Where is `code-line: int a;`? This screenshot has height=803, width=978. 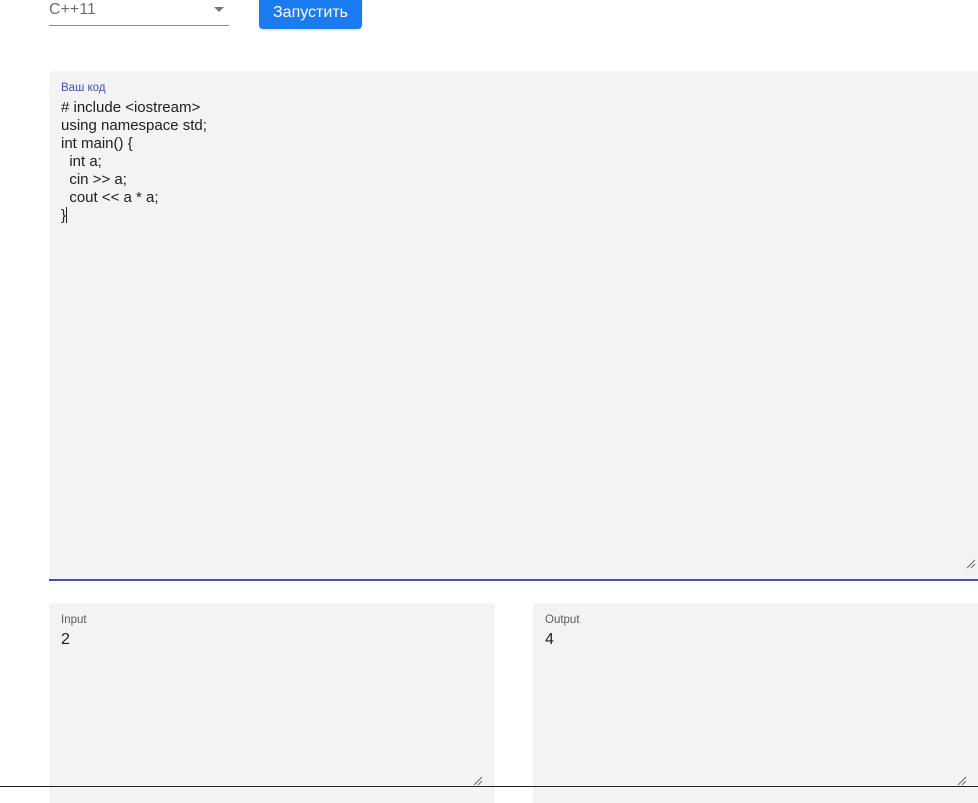 code-line: int a; is located at coordinates (81, 161).